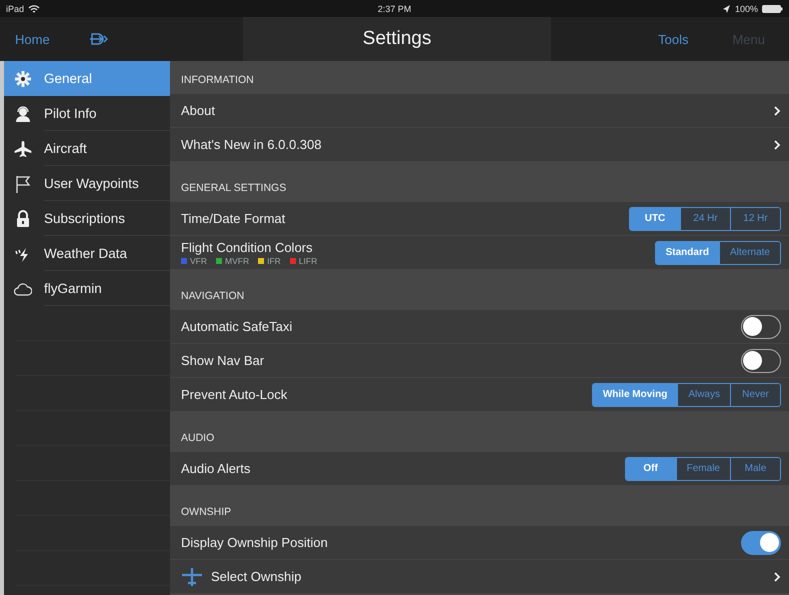 The width and height of the screenshot is (789, 595). Describe the element at coordinates (237, 261) in the screenshot. I see `legend-label: MVFR` at that location.